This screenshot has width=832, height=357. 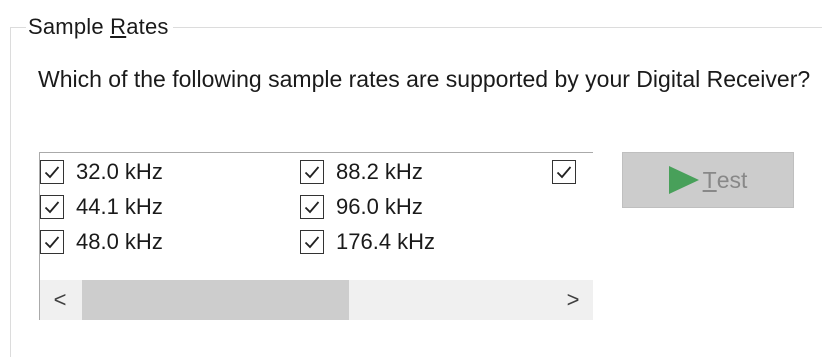 I want to click on scroll-right-arrow-icon: >, so click(x=573, y=300).